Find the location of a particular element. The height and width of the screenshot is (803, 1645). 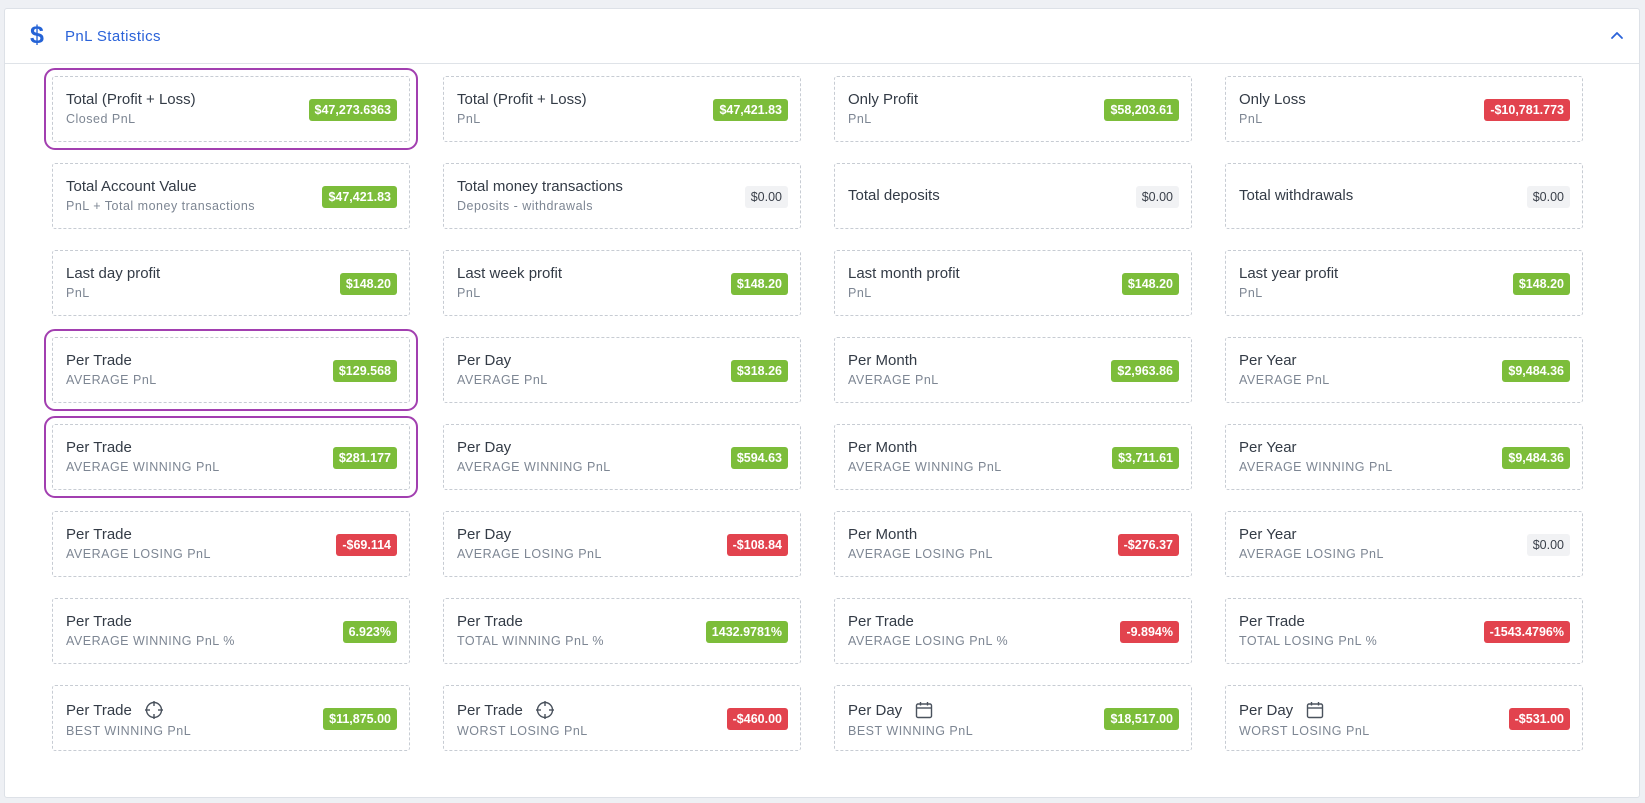

stat-card-title-text: Last day profit is located at coordinates (113, 273).